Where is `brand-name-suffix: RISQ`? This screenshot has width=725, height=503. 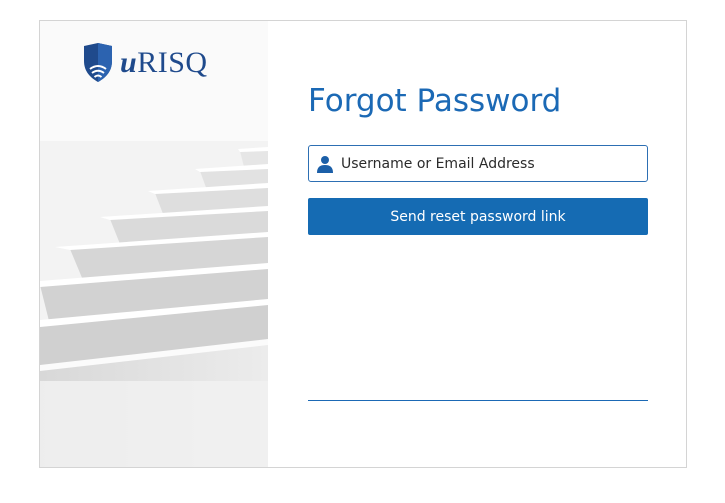
brand-name-suffix: RISQ is located at coordinates (172, 62).